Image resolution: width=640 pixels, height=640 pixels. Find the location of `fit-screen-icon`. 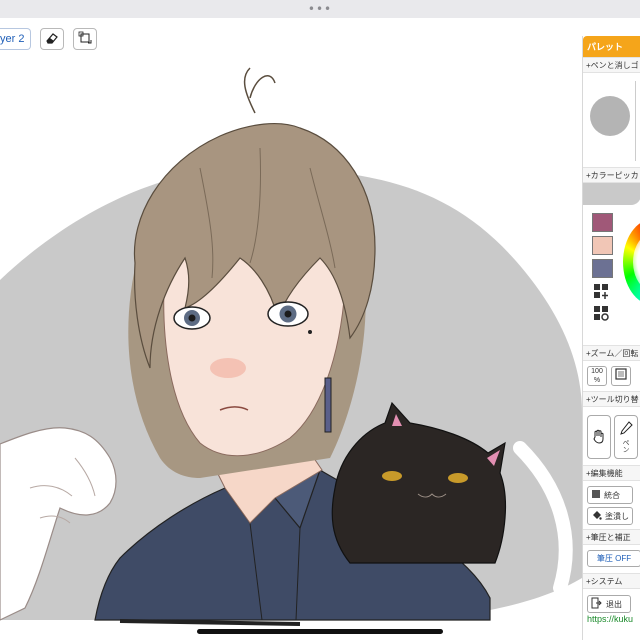

fit-screen-icon is located at coordinates (621, 375).